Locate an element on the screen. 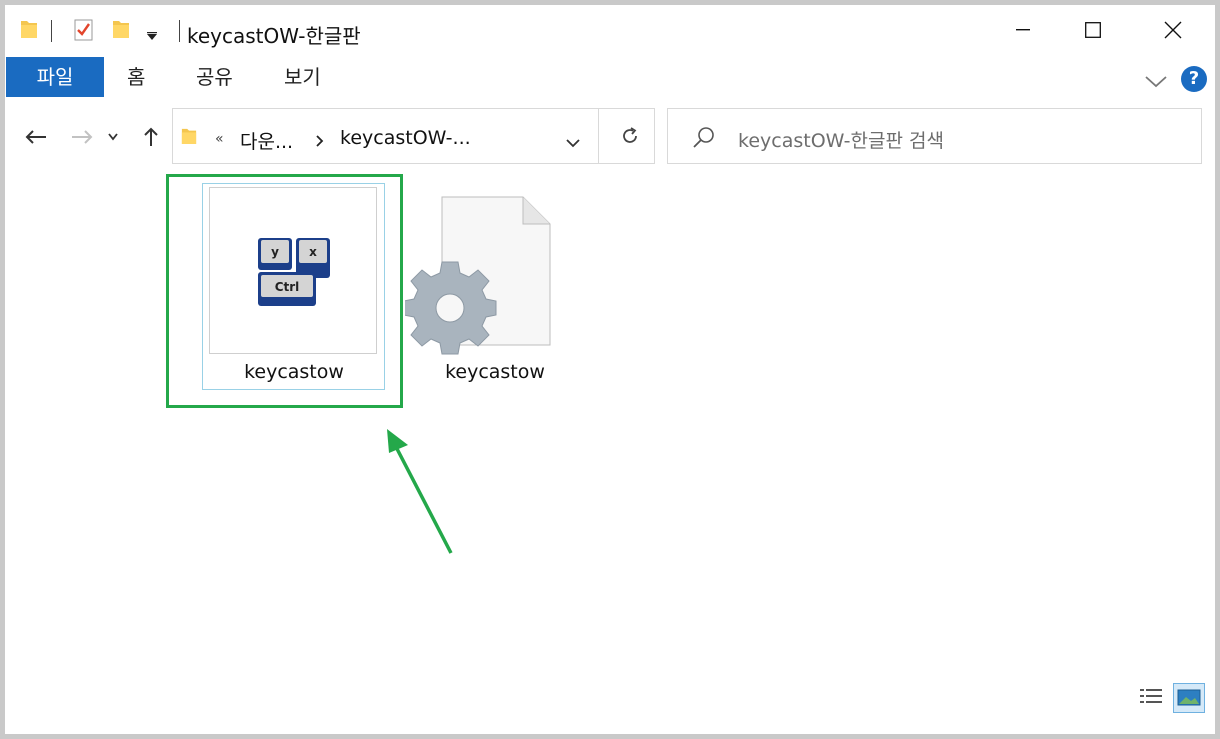 The image size is (1220, 739). customize-quick-access-chevron-icon is located at coordinates (152, 36).